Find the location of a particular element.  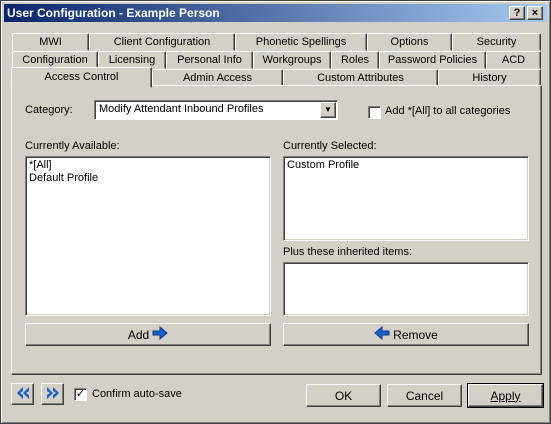

currently-selected-label: Currently Selected: is located at coordinates (330, 146).